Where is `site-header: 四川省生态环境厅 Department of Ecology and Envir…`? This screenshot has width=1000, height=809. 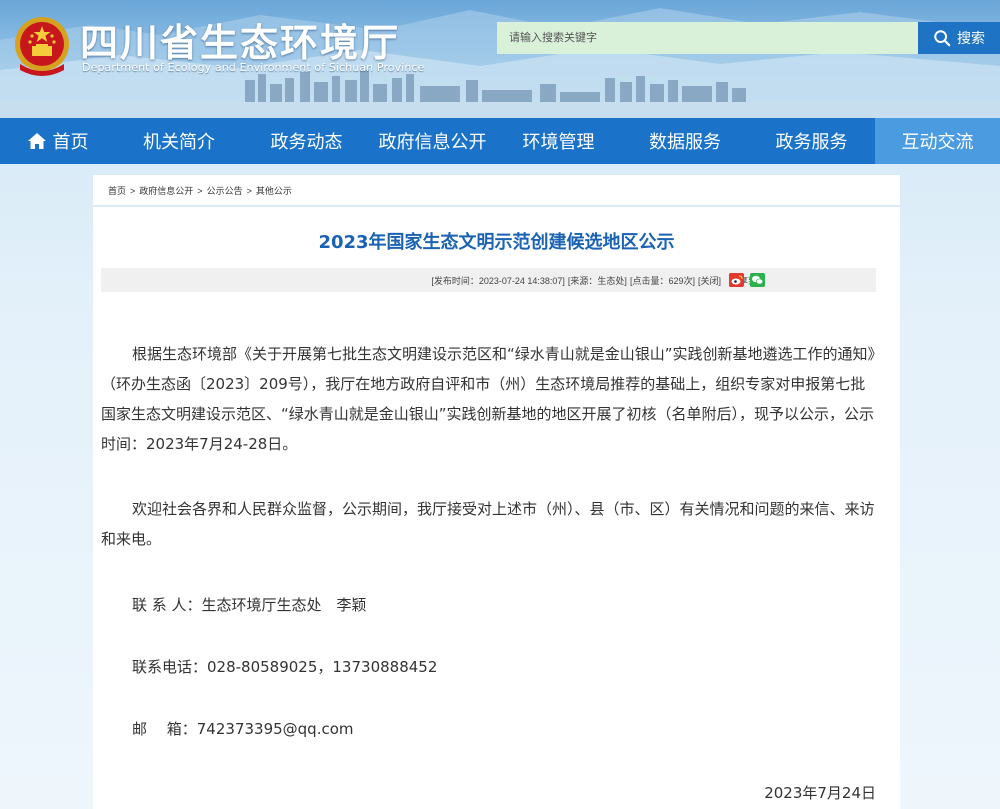
site-header: 四川省生态环境厅 Department of Ecology and Envir… is located at coordinates (500, 59).